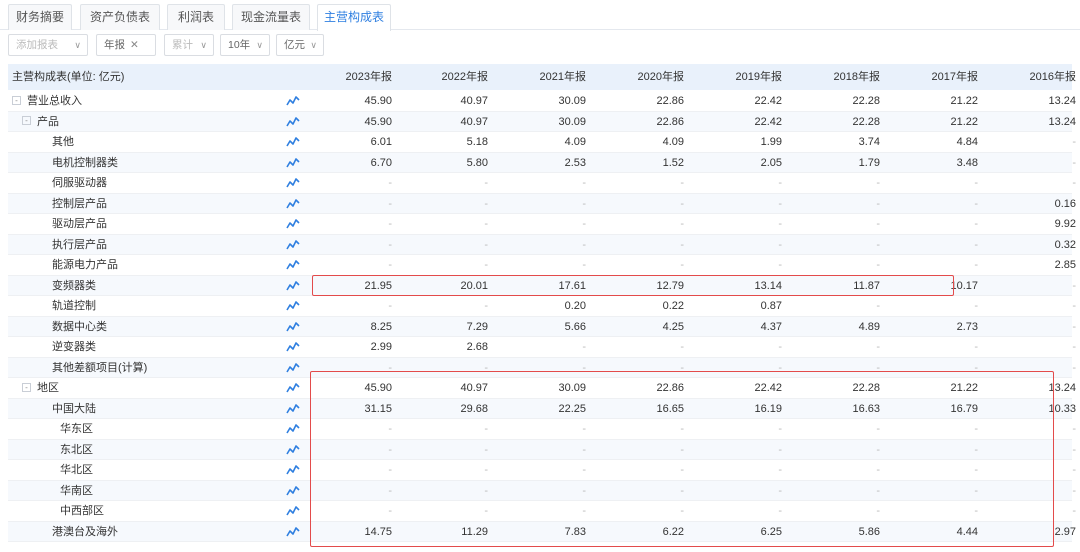  I want to click on tab-income-statement: 利润表, so click(196, 17).